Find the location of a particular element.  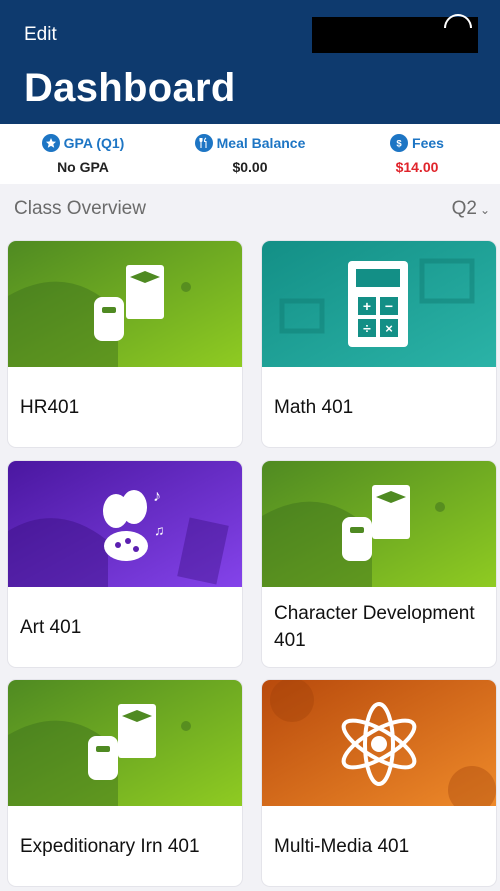

utensils-icon is located at coordinates (203, 143).